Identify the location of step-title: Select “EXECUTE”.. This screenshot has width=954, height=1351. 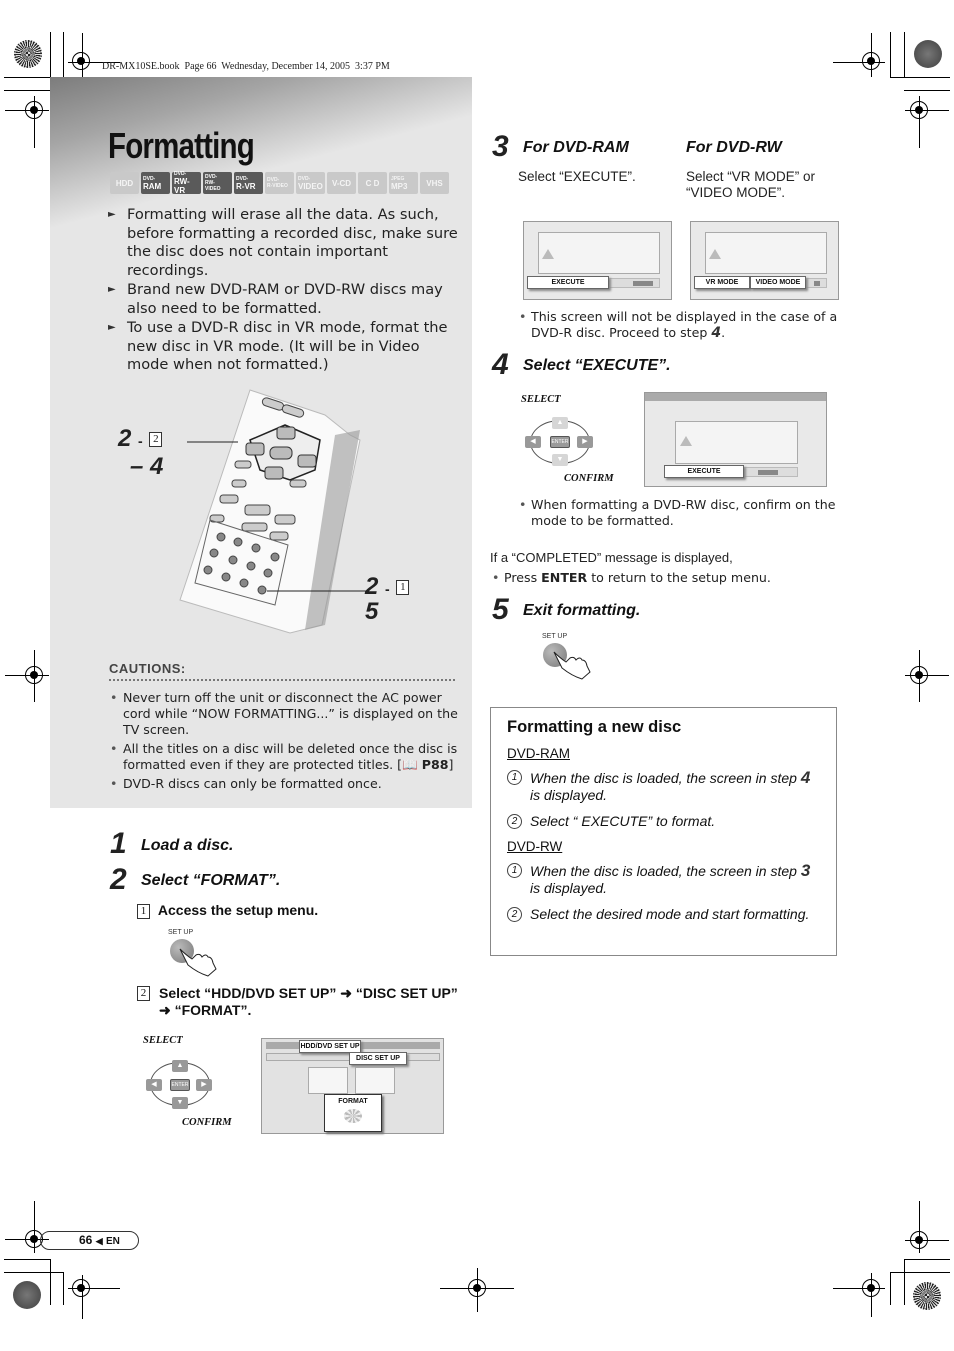
(597, 365).